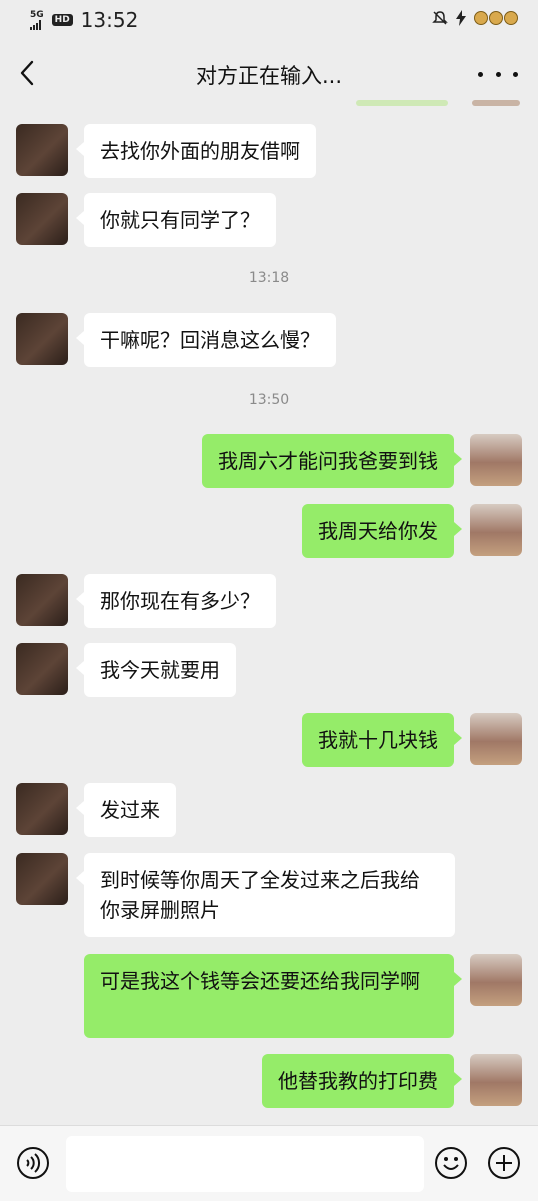 Image resolution: width=538 pixels, height=1201 pixels. Describe the element at coordinates (245, 1164) in the screenshot. I see `message-input` at that location.